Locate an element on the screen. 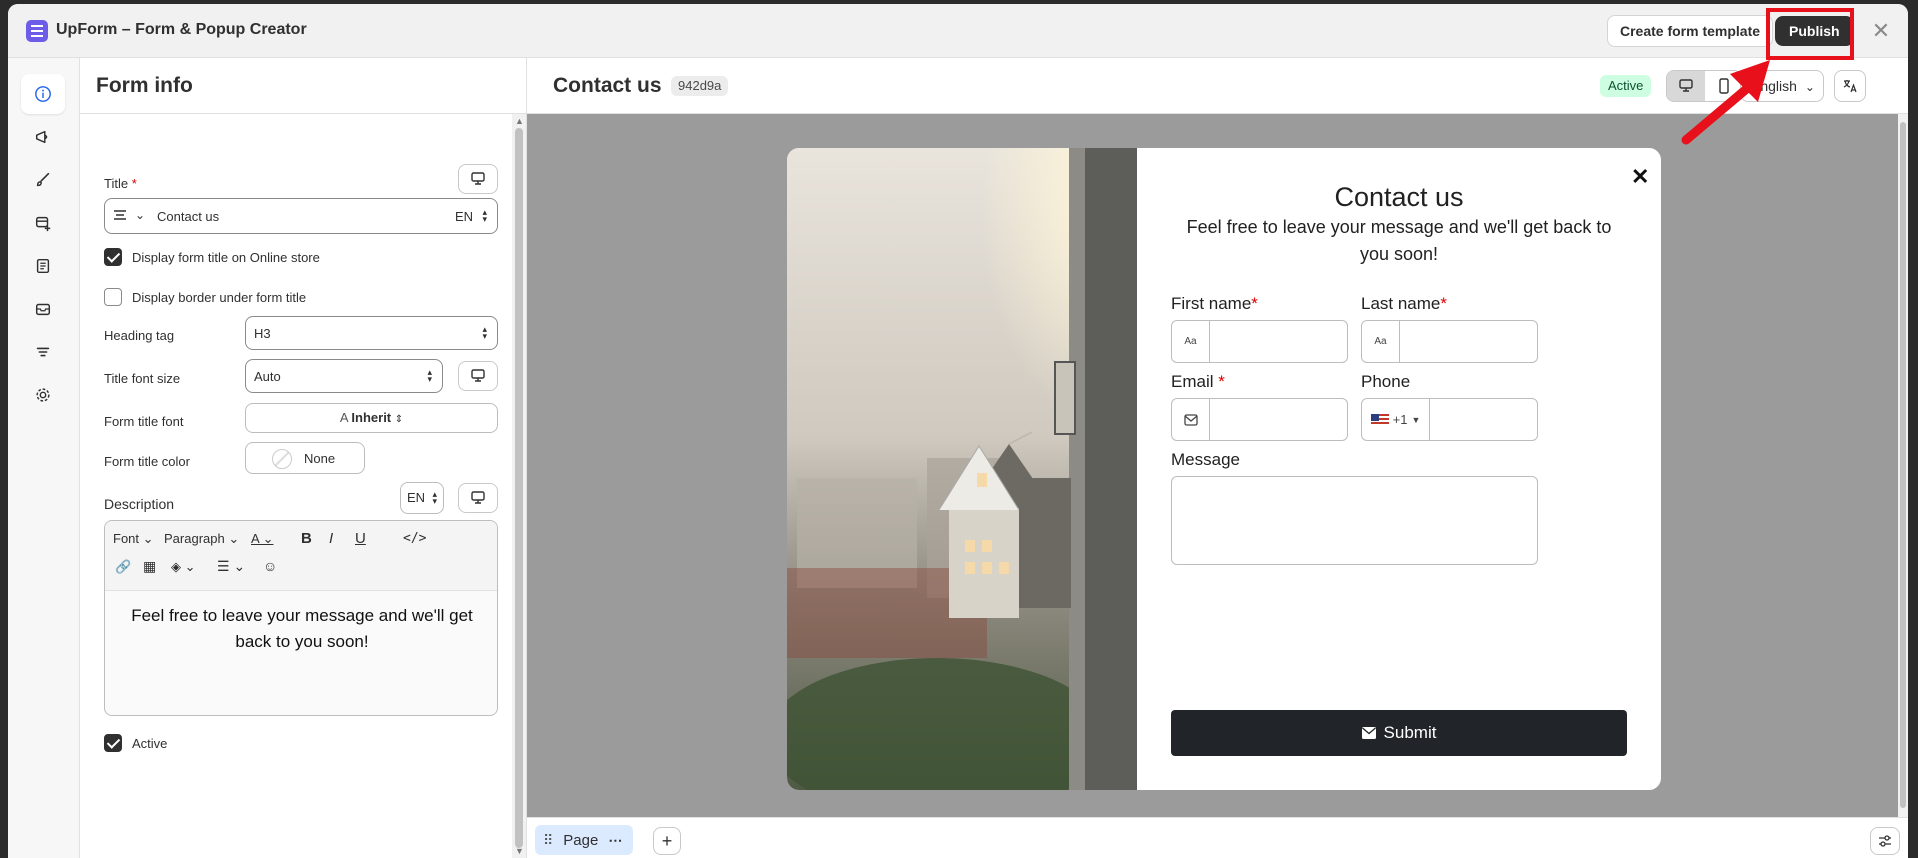 The width and height of the screenshot is (1918, 858). app-title: UpForm – Form & Popup Creator is located at coordinates (181, 29).